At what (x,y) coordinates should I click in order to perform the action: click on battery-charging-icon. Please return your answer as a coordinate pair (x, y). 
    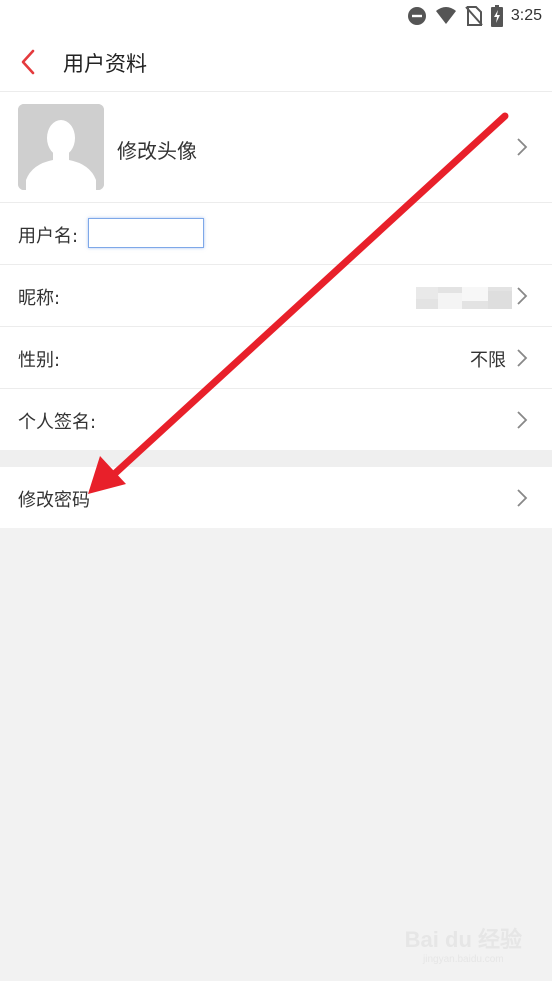
    Looking at the image, I should click on (496, 16).